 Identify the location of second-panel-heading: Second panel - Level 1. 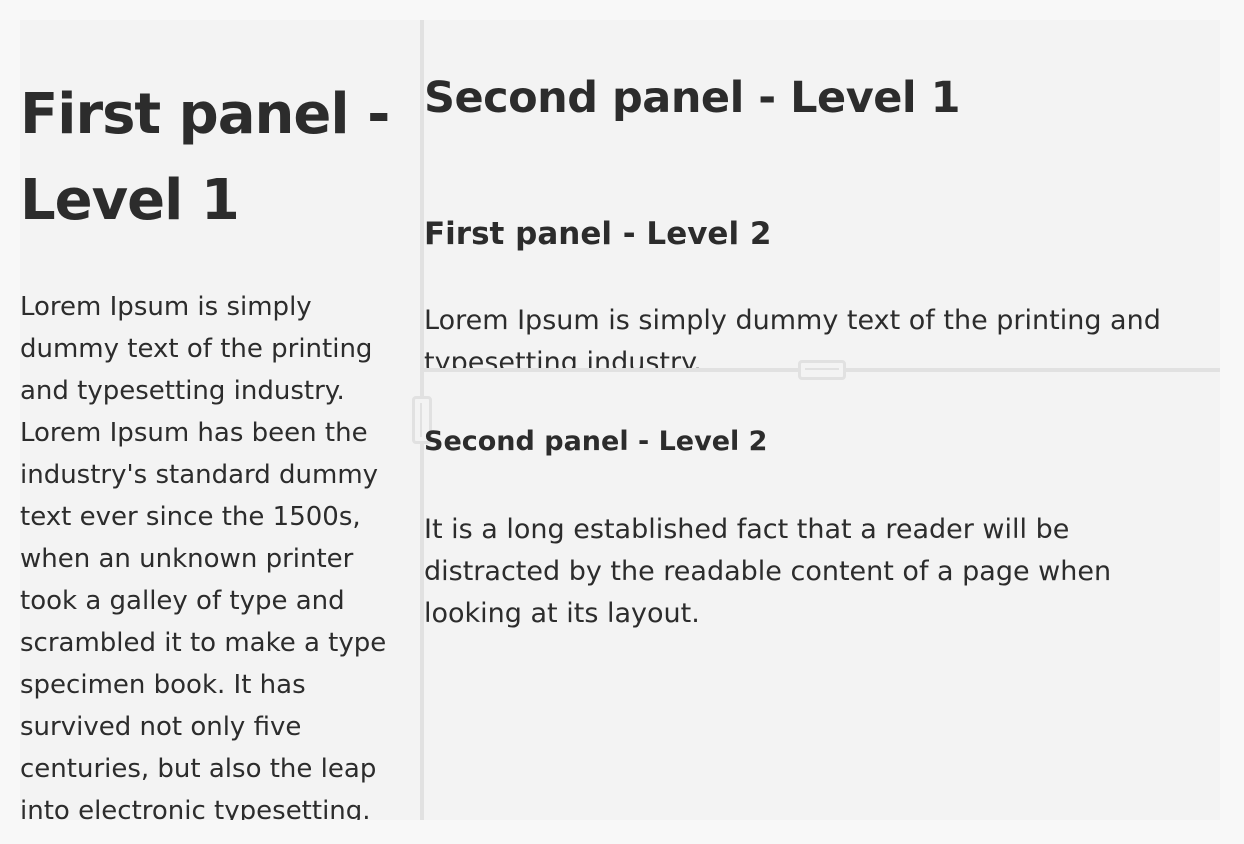
(692, 98).